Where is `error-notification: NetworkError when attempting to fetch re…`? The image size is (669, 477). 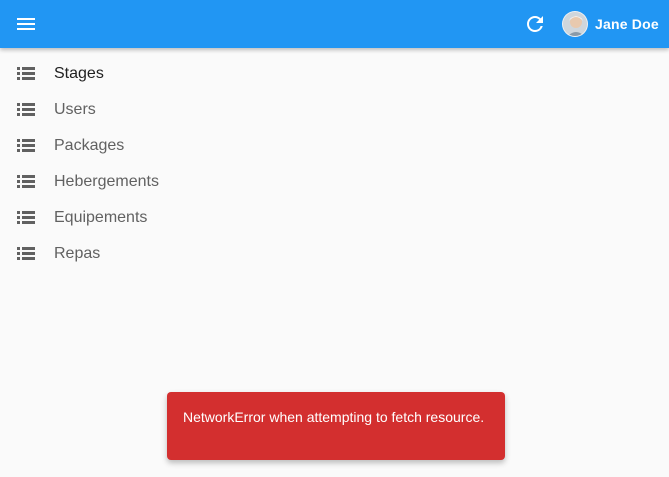 error-notification: NetworkError when attempting to fetch re… is located at coordinates (336, 426).